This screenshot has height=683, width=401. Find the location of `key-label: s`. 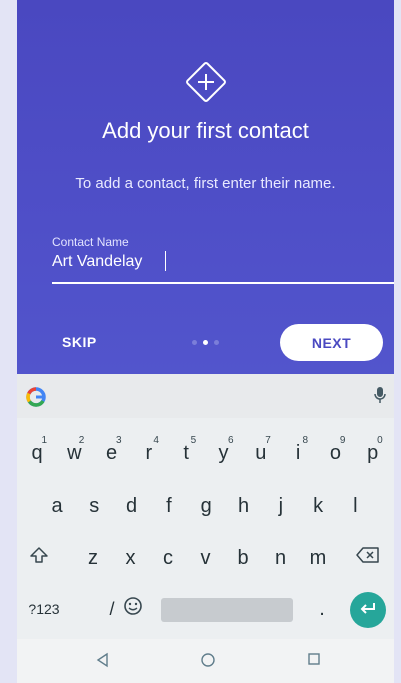

key-label: s is located at coordinates (94, 505).